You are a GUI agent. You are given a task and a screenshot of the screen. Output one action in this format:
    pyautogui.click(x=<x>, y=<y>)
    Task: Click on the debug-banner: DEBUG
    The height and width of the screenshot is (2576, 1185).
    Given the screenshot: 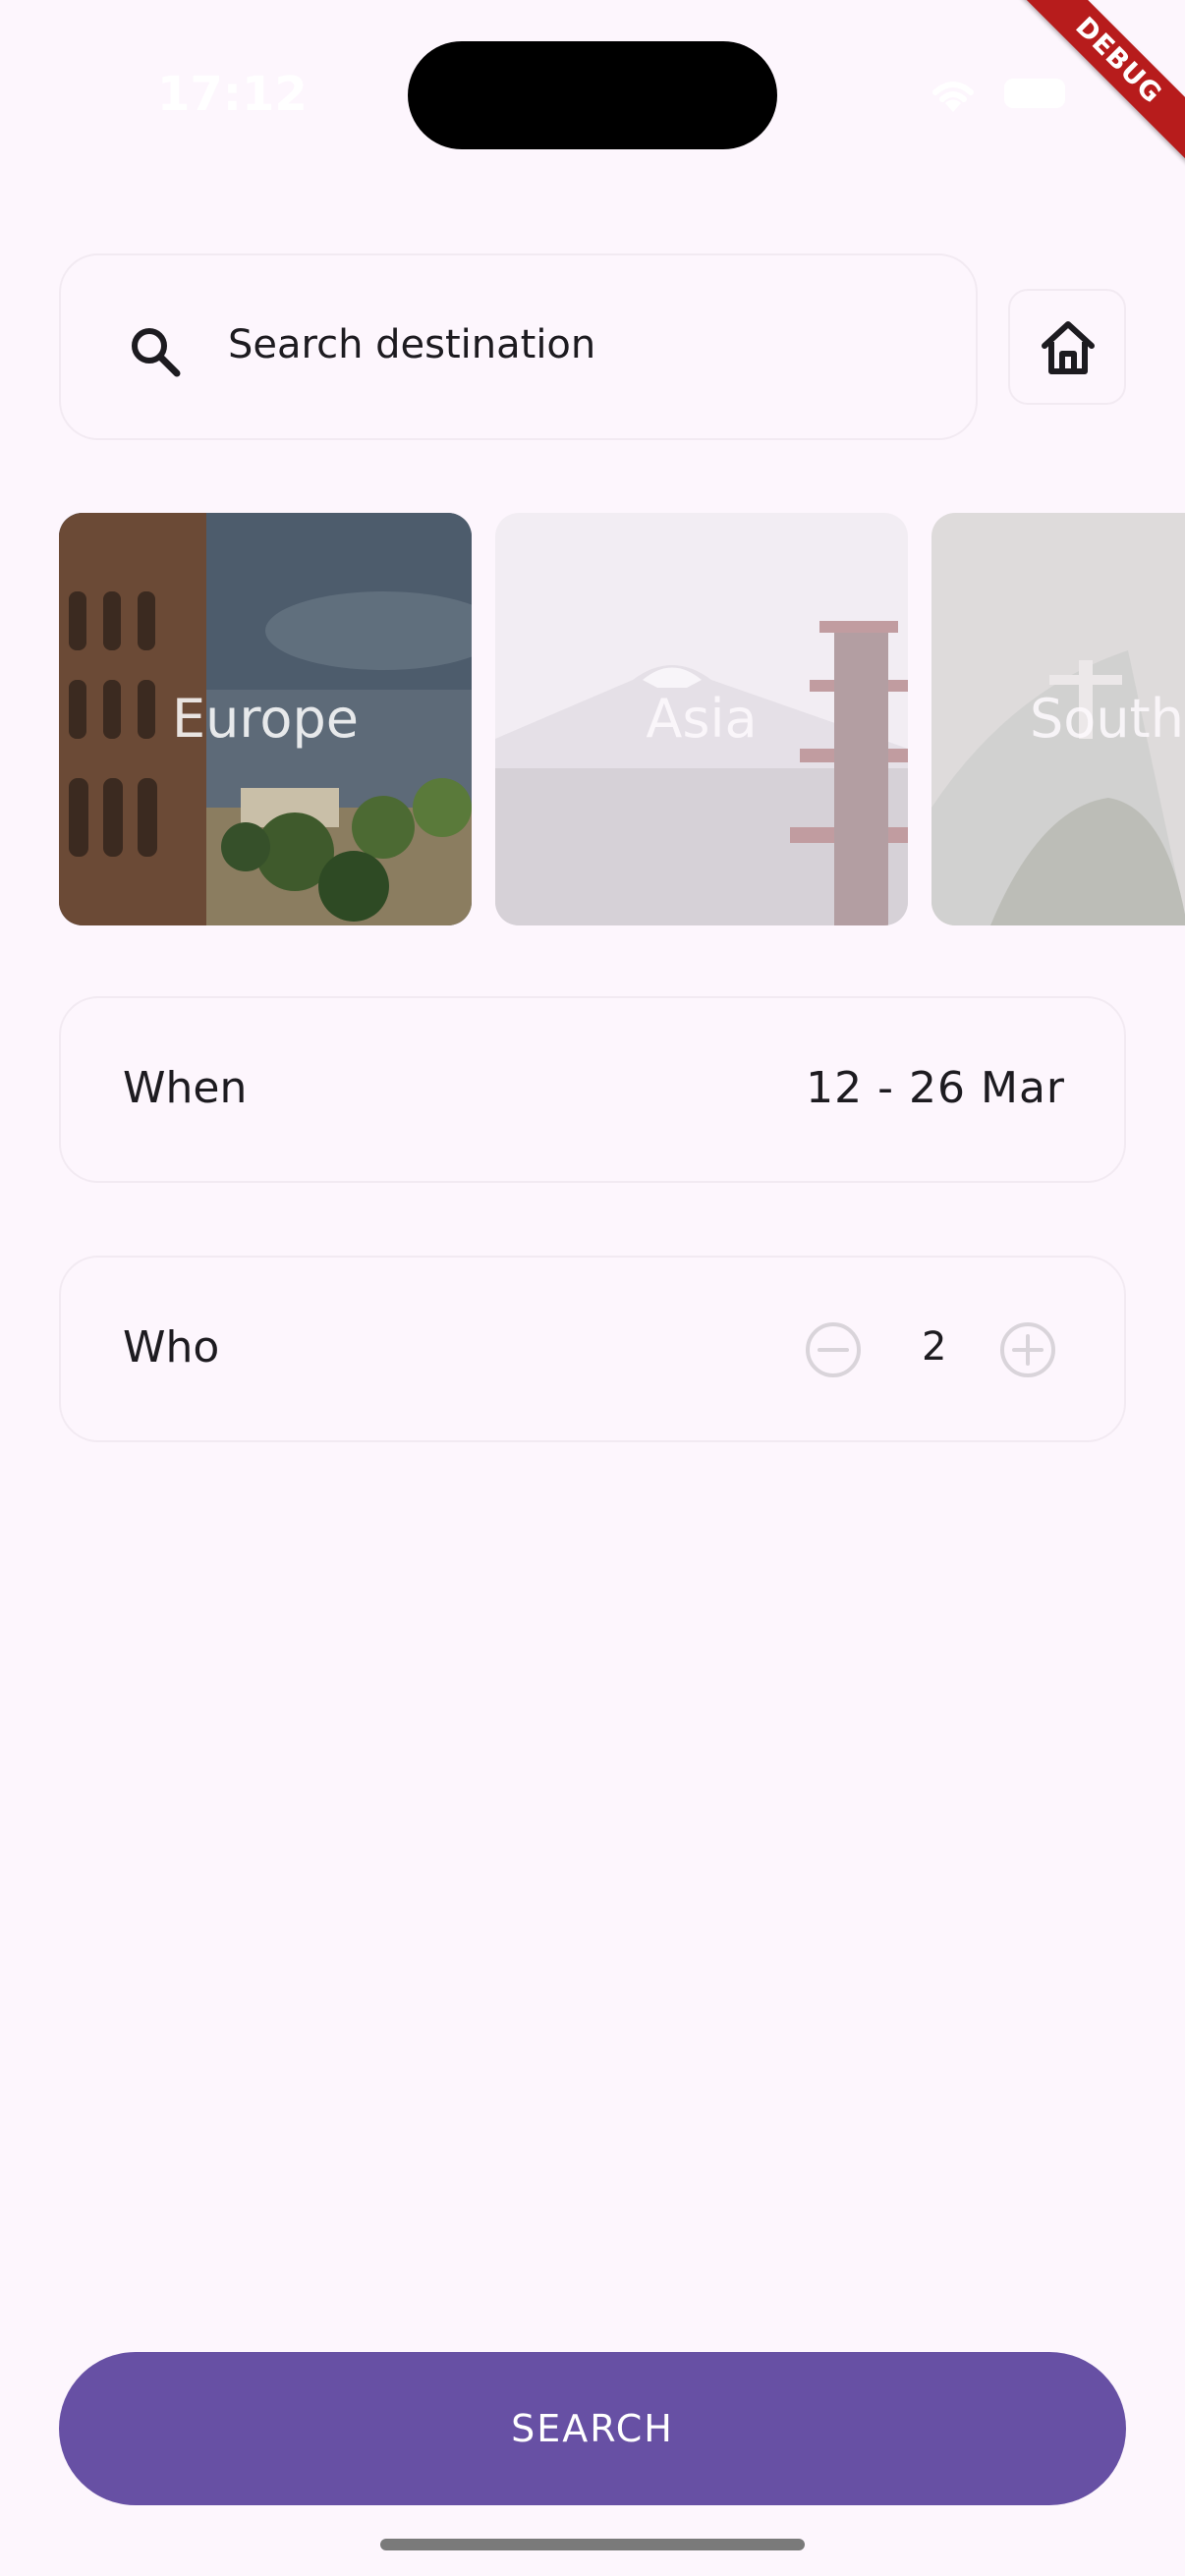 What is the action you would take?
    pyautogui.click(x=1096, y=88)
    